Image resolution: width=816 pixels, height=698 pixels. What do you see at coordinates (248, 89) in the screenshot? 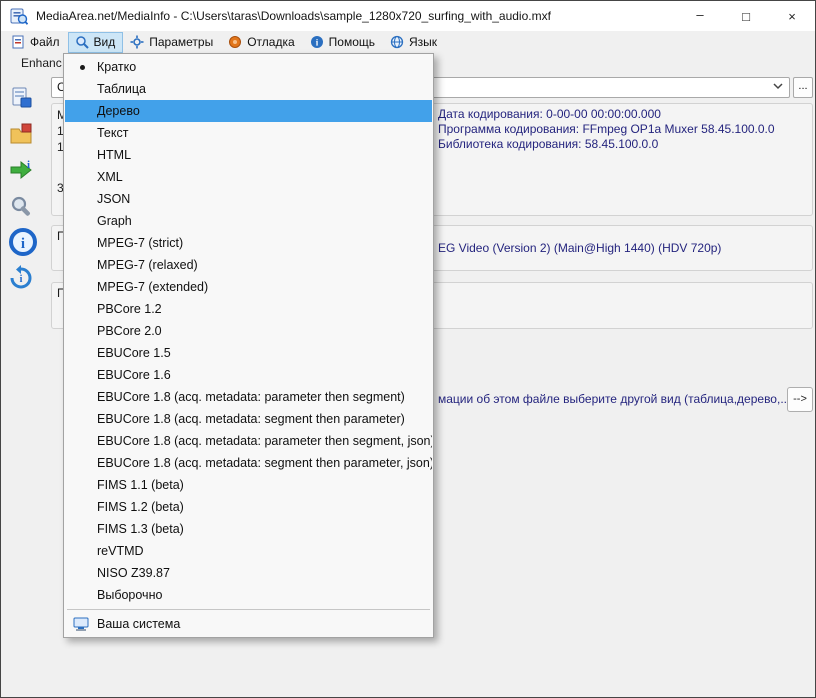
I see `menu-item-table: Таблица` at bounding box center [248, 89].